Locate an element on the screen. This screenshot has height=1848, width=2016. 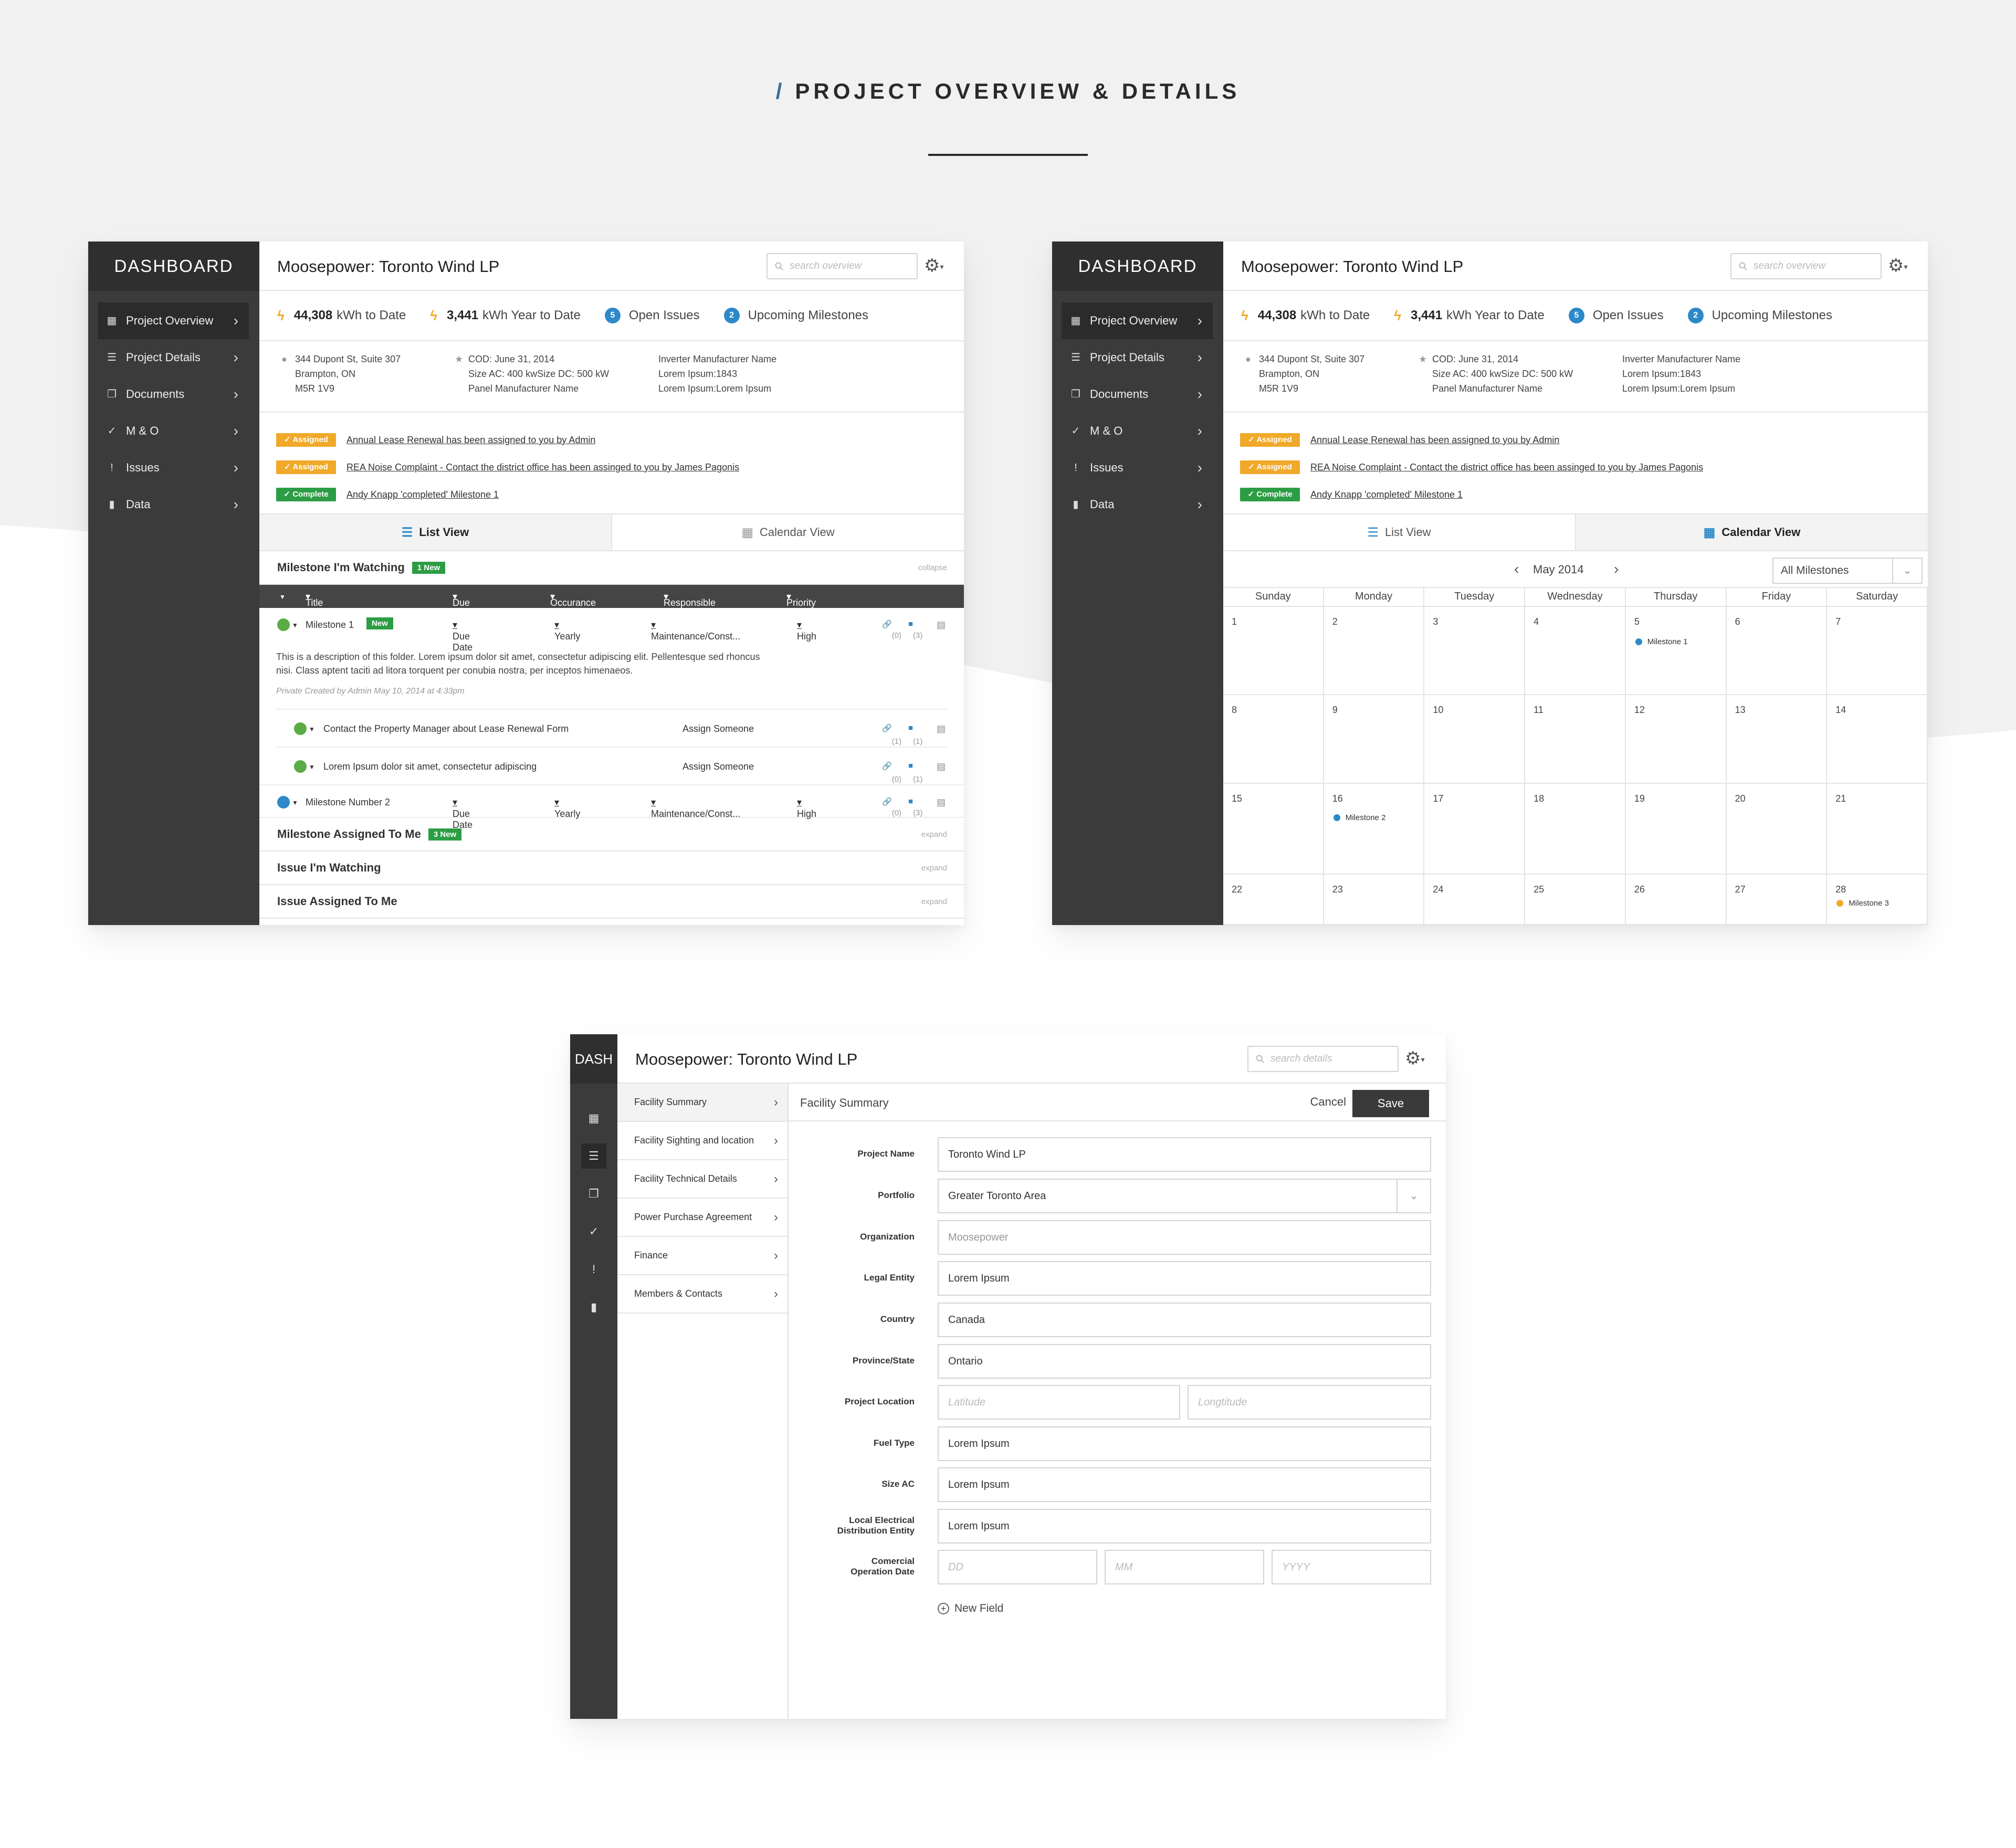
portfolio-select: Greater Toronto Area ⌄ is located at coordinates (1184, 1196).